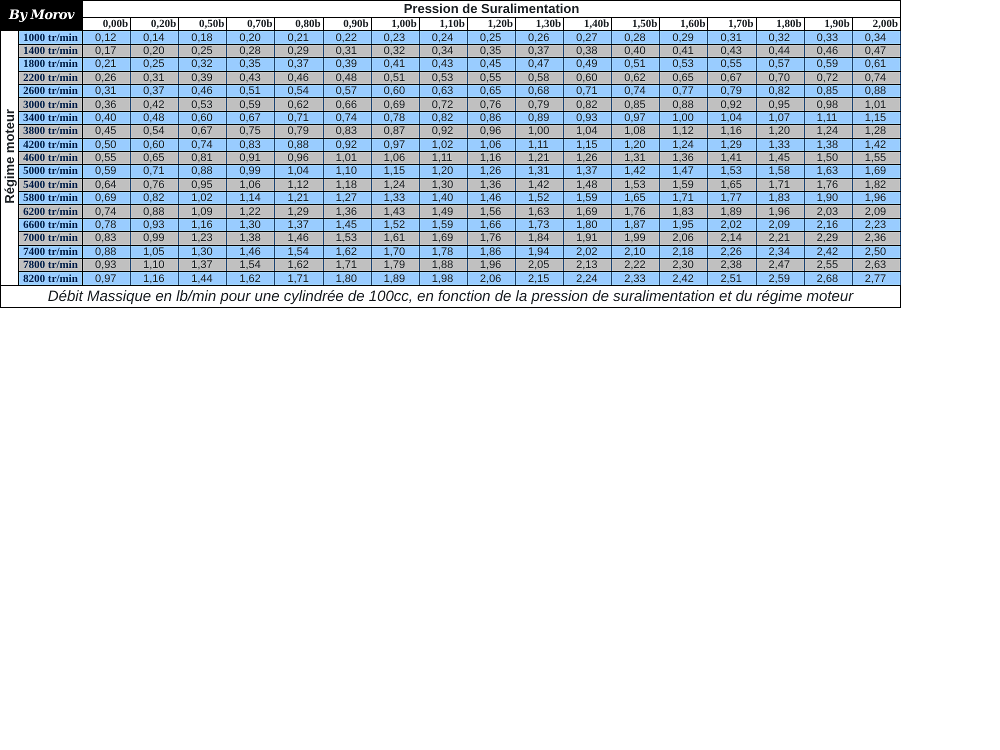 The height and width of the screenshot is (750, 1000). What do you see at coordinates (250, 118) in the screenshot?
I see `table-cell: 0,67` at bounding box center [250, 118].